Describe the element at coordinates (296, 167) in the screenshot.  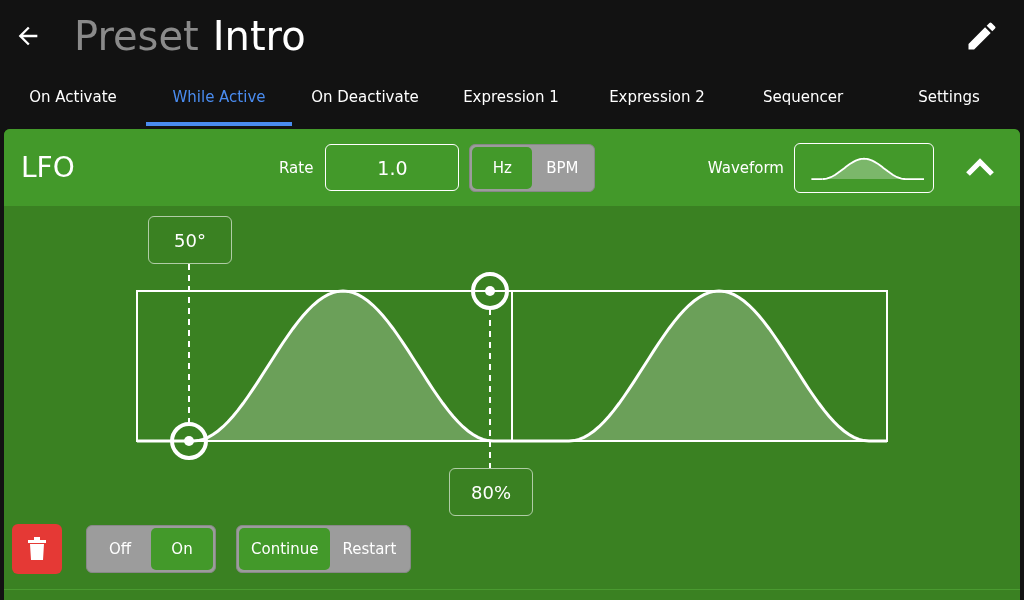
I see `rate-label: Rate` at that location.